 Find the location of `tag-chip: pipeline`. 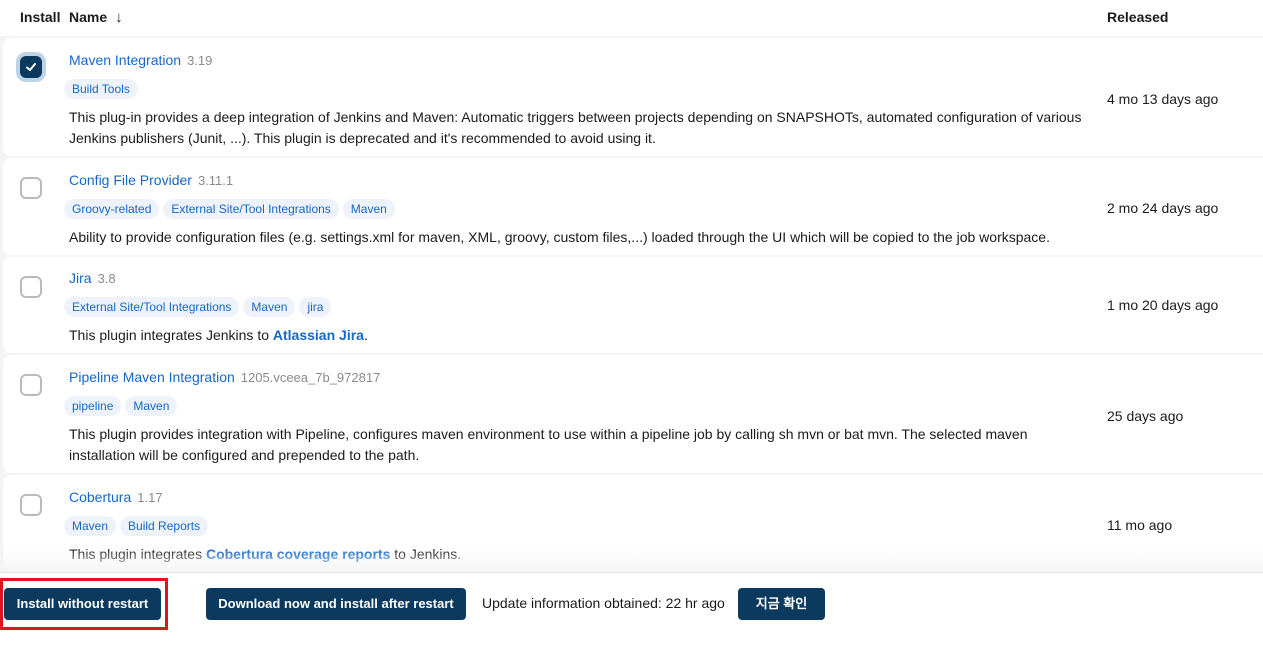

tag-chip: pipeline is located at coordinates (93, 406).